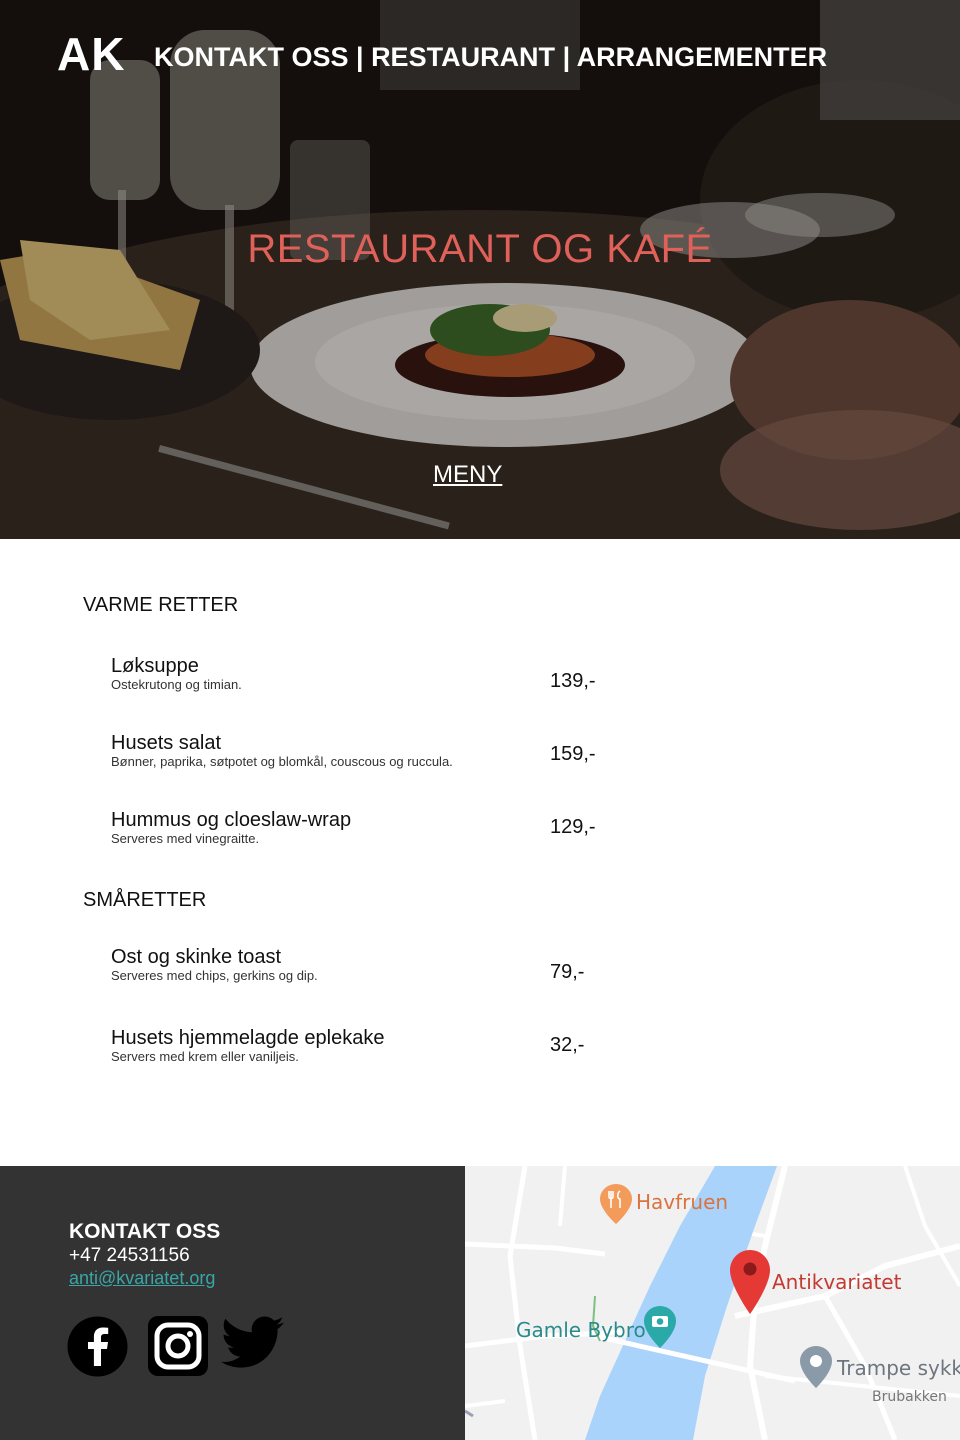  I want to click on nav-link-restaurant: RESTAURANT, so click(463, 57).